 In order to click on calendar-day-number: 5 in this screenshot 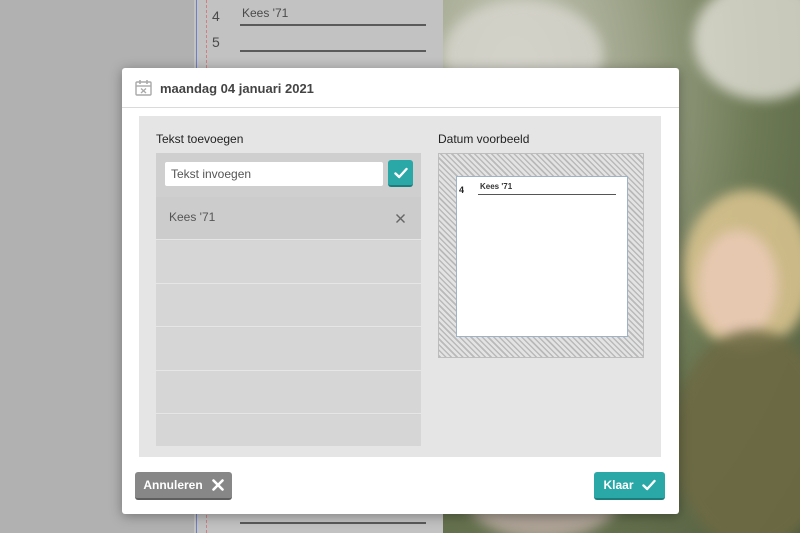, I will do `click(216, 42)`.